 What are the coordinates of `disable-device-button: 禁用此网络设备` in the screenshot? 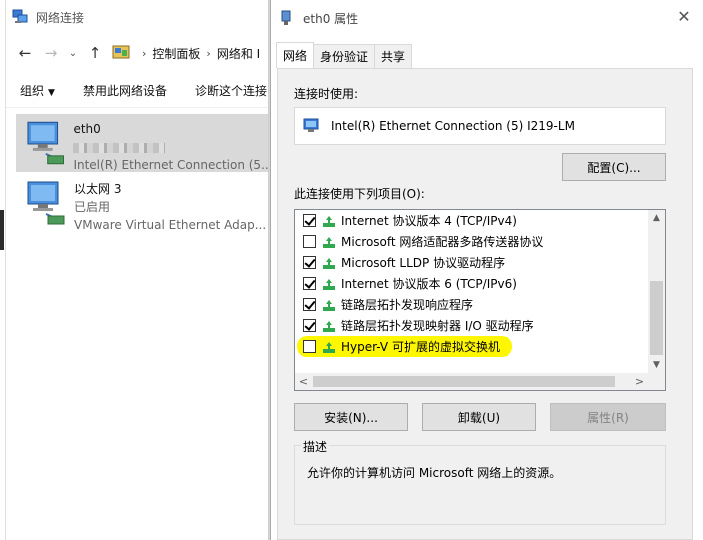 It's located at (125, 90).